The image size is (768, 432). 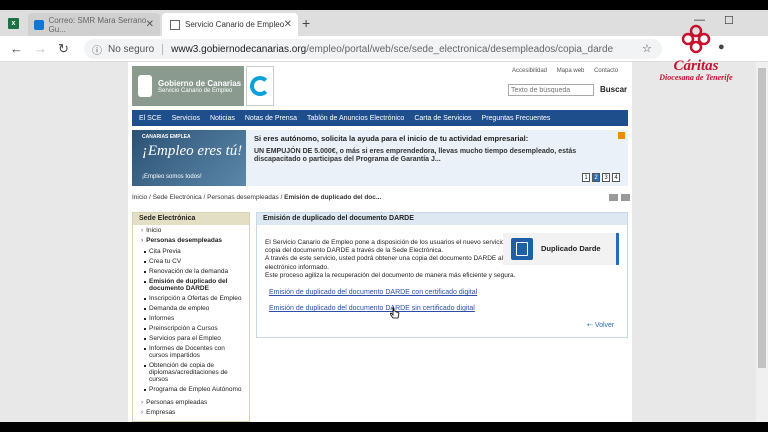 I want to click on forward-icon: →, so click(x=40, y=48).